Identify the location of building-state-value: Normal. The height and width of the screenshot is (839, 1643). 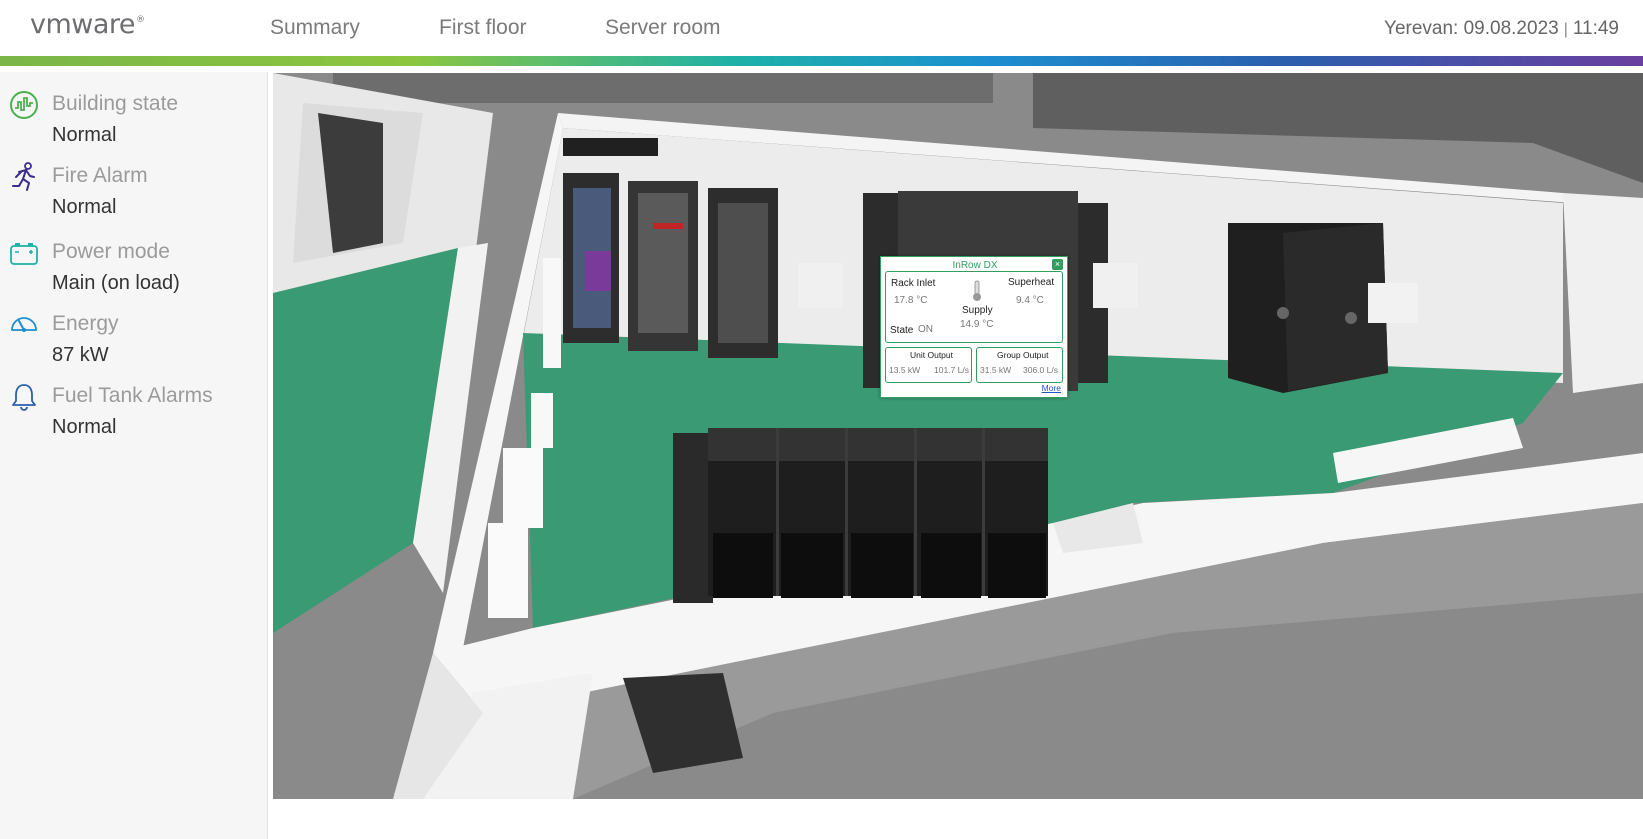
(84, 135).